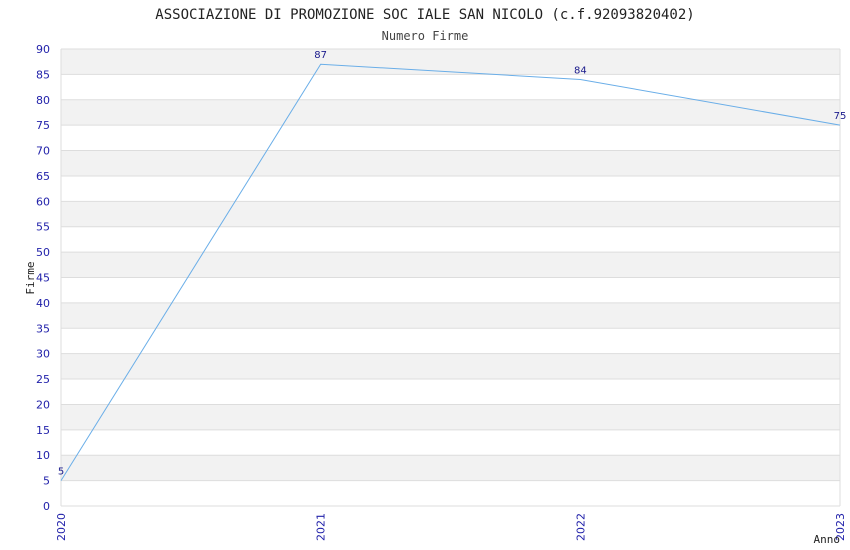  I want to click on y-tick-label: 70, so click(43, 151).